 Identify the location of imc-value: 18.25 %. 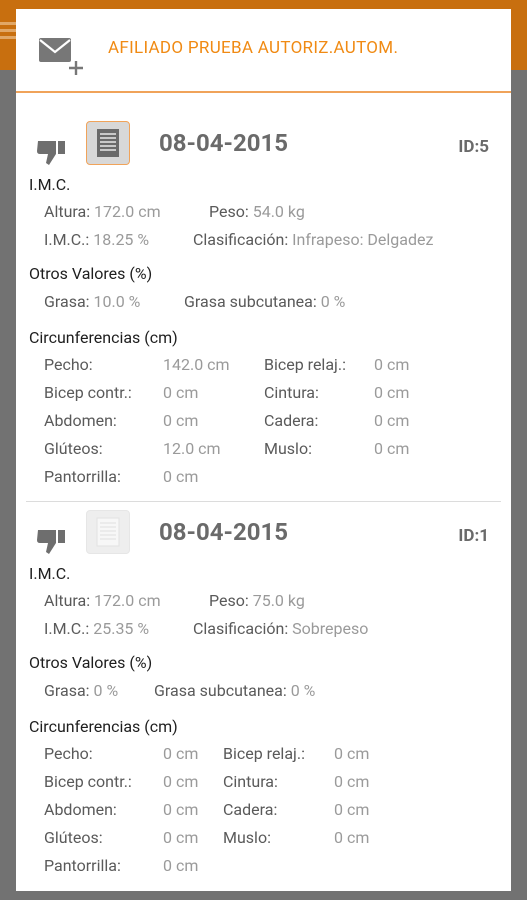
(121, 239).